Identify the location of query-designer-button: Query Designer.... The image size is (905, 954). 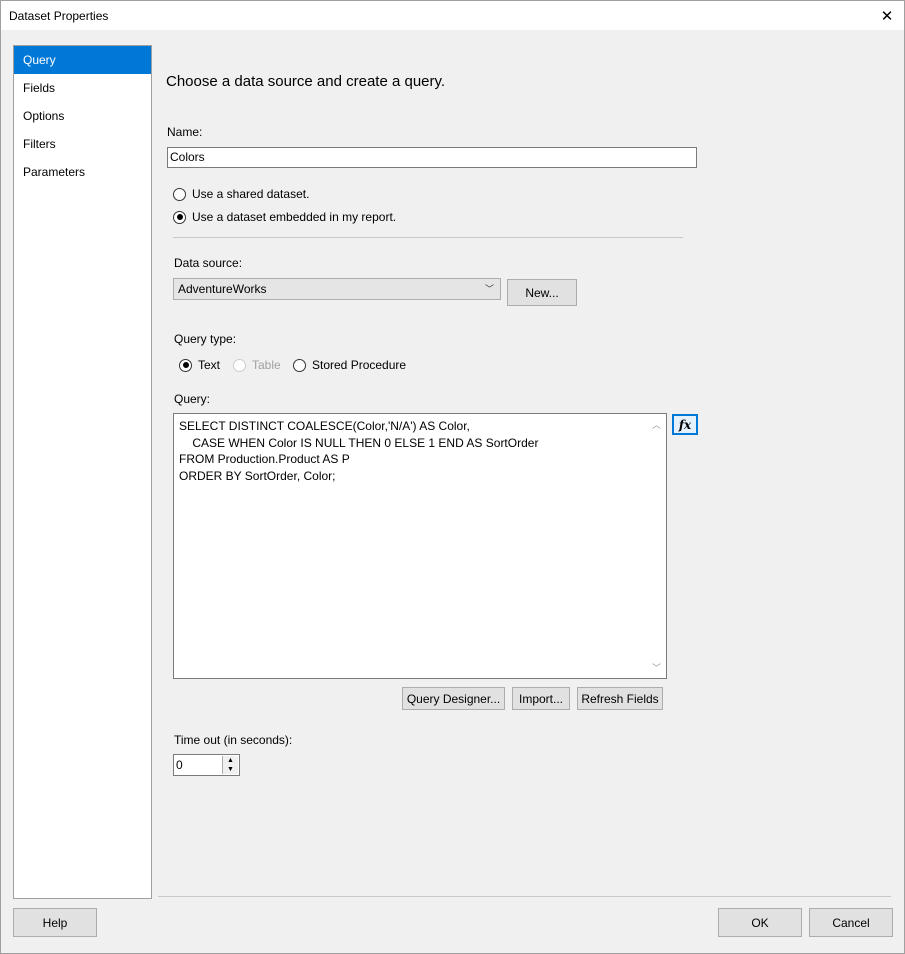
(453, 698).